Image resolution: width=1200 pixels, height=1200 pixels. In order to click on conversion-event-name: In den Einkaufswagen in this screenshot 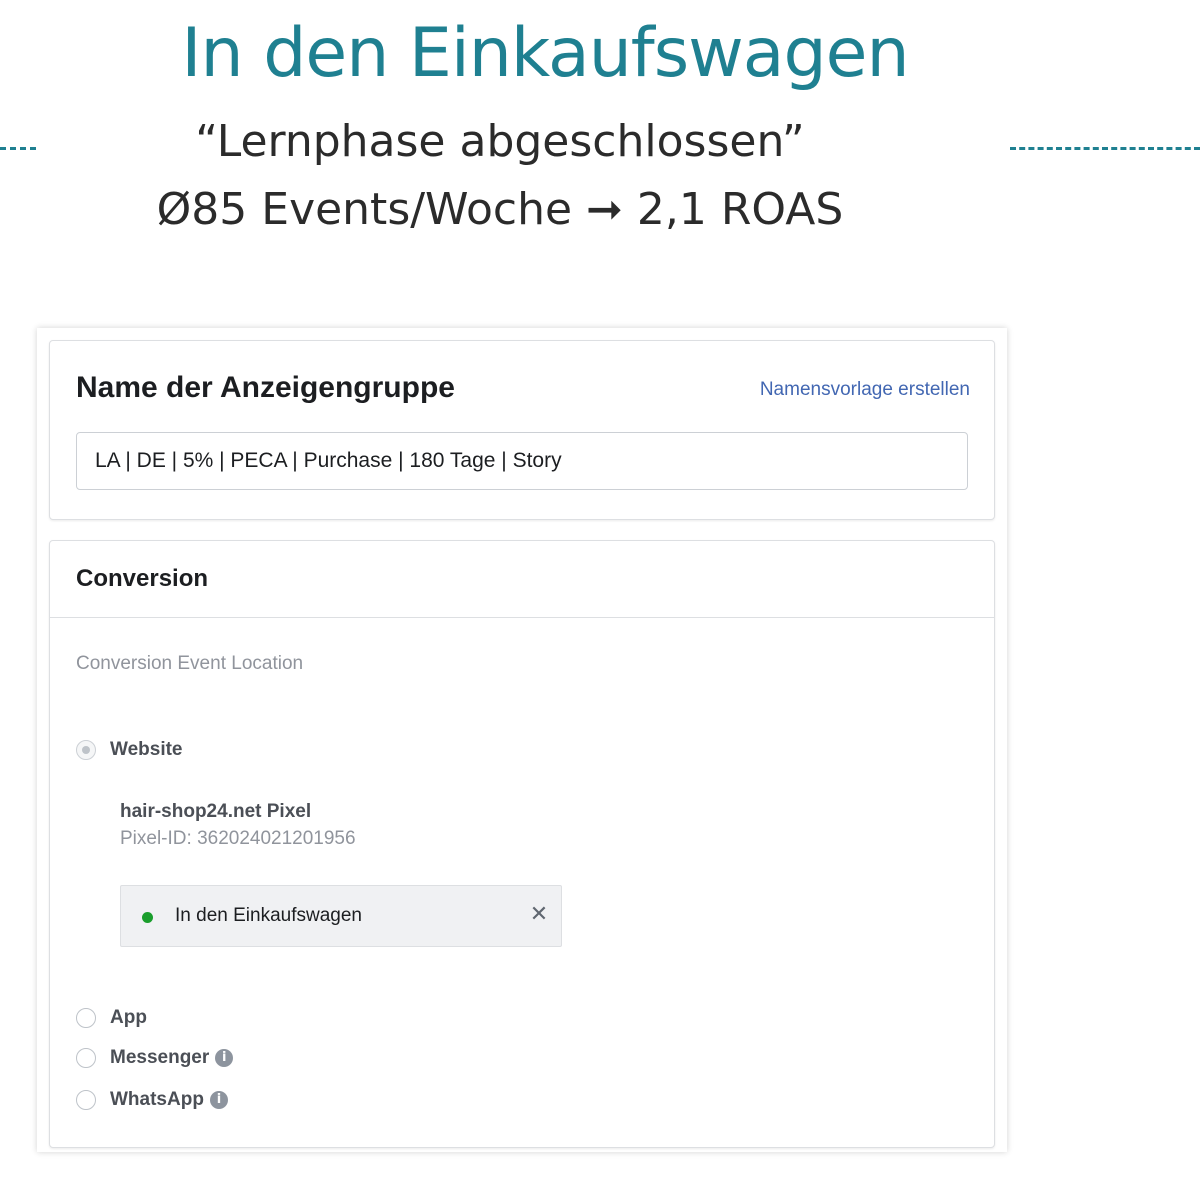, I will do `click(268, 915)`.